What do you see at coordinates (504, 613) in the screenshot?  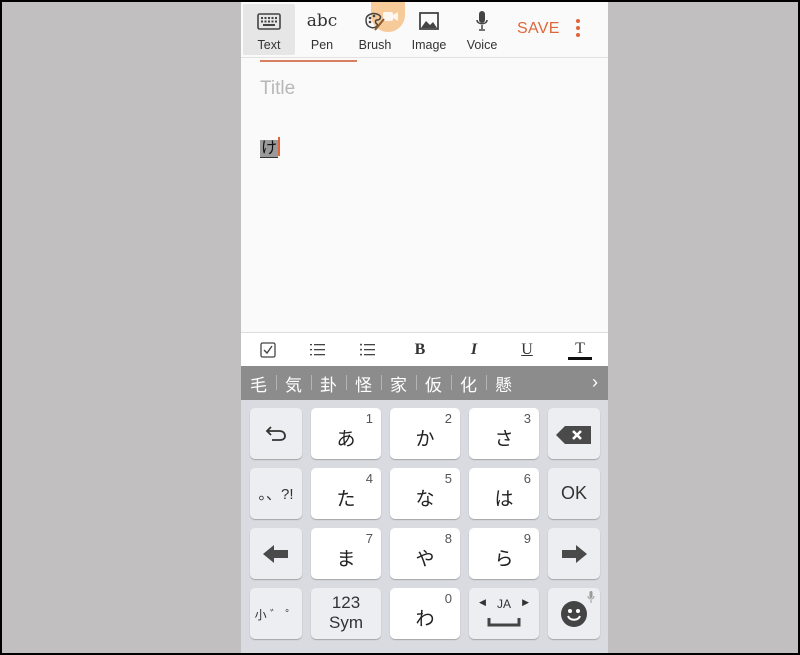 I see `space-language-key: ◀ JA ▶` at bounding box center [504, 613].